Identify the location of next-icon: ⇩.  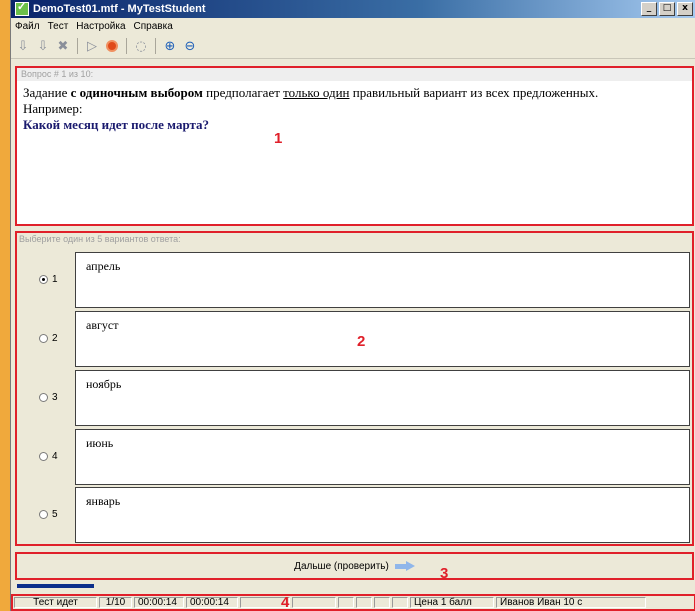
(23, 46).